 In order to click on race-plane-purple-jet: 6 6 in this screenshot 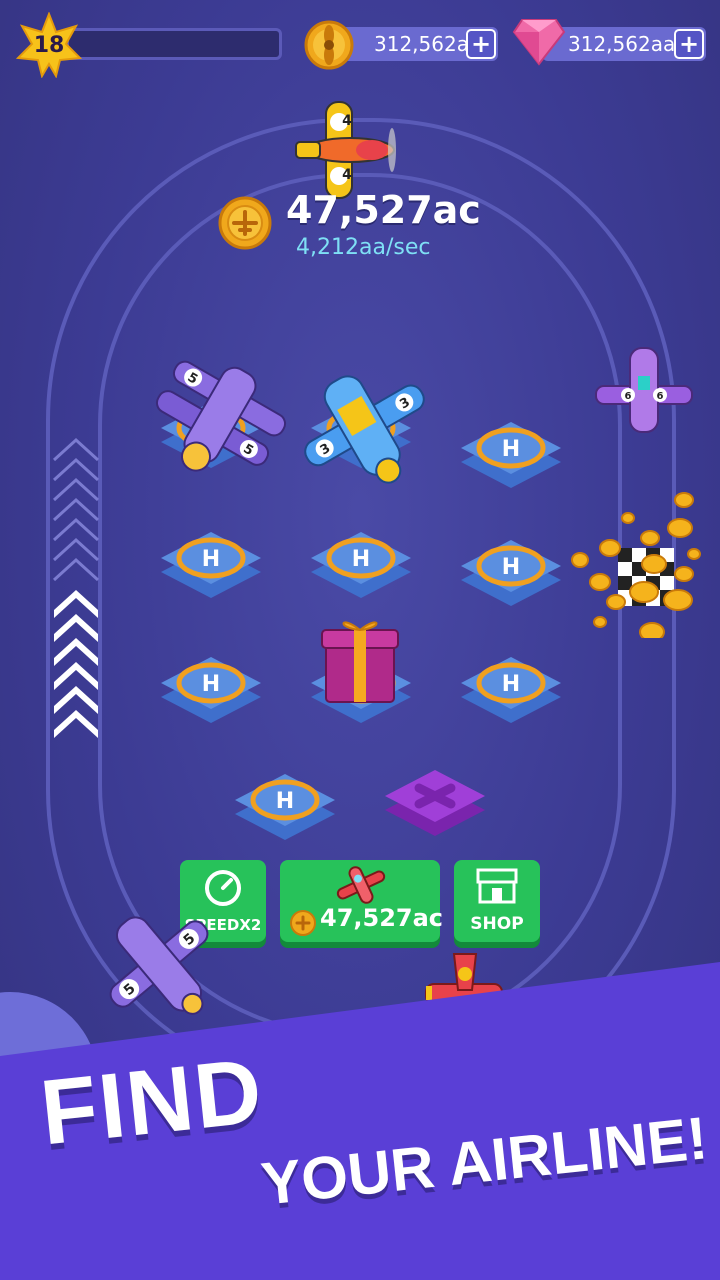, I will do `click(644, 390)`.